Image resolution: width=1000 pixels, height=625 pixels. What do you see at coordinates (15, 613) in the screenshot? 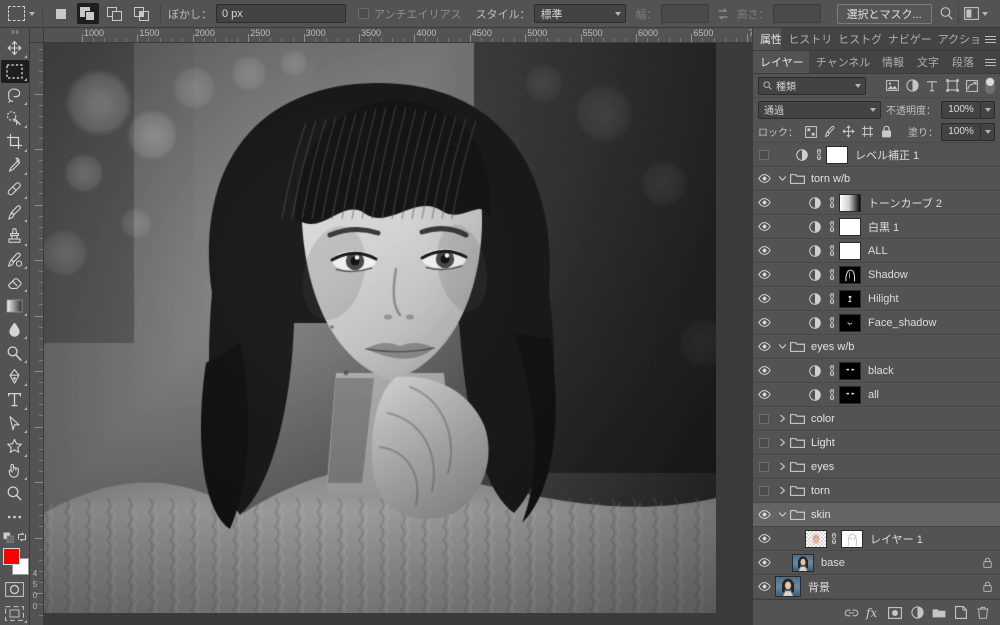
I see `screen-mode-button` at bounding box center [15, 613].